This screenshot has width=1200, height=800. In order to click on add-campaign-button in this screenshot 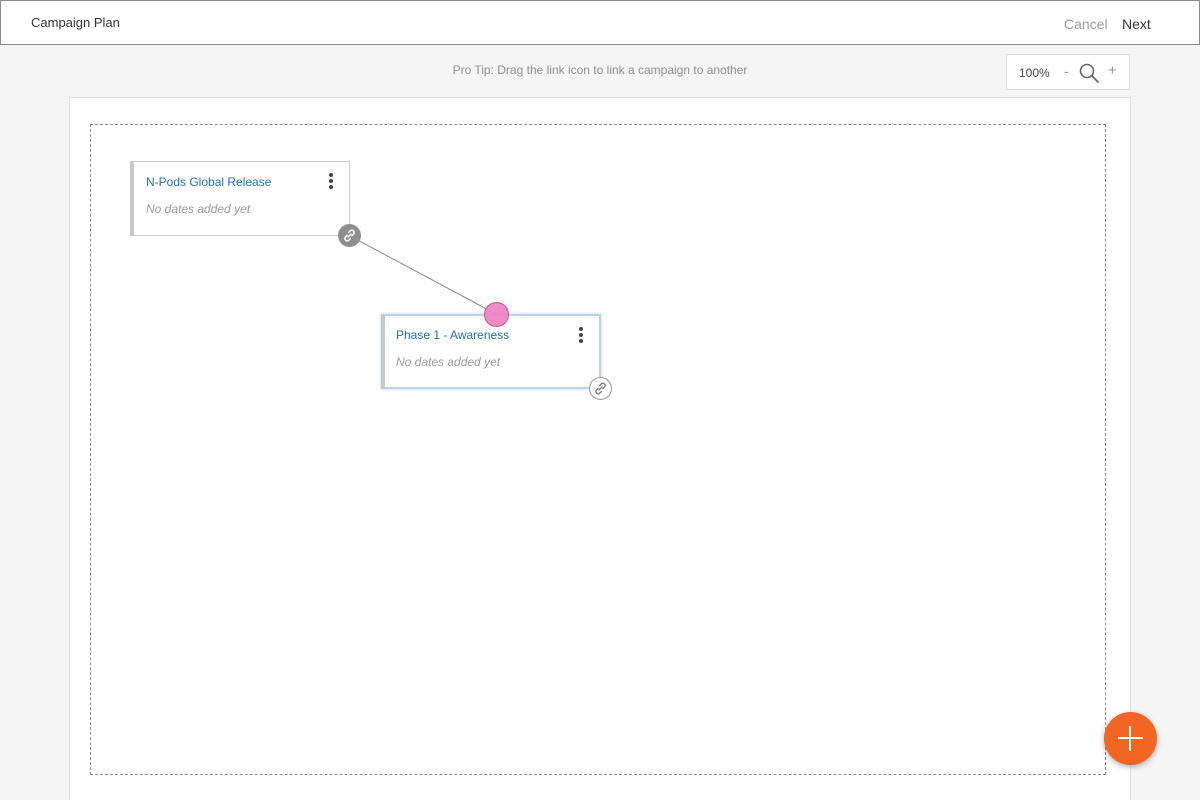, I will do `click(1130, 738)`.